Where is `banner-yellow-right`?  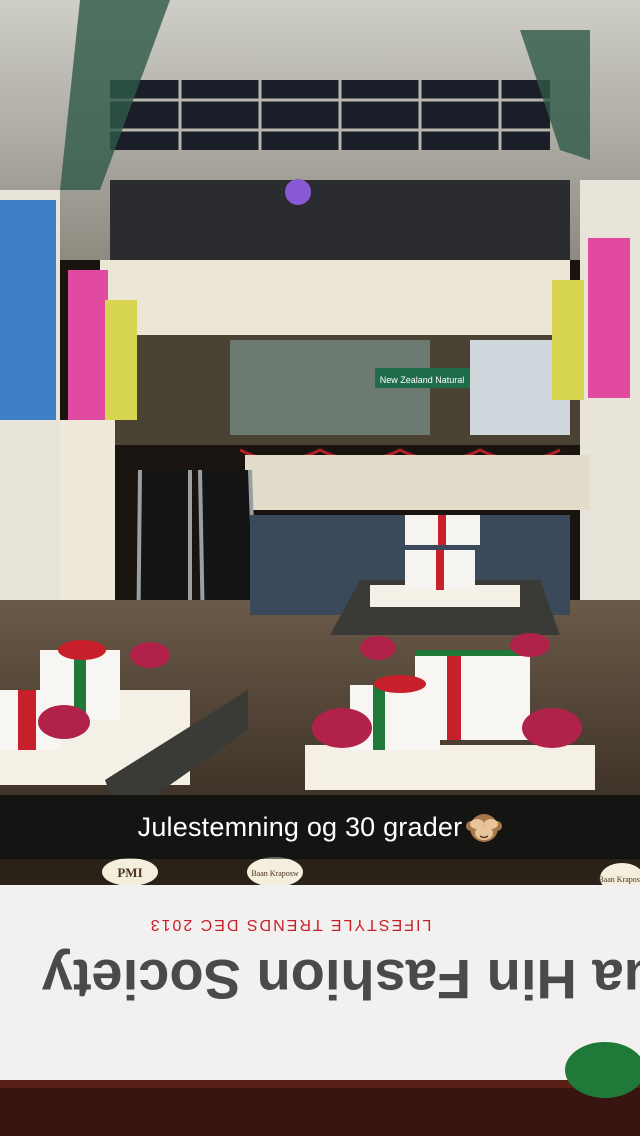
banner-yellow-right is located at coordinates (568, 340).